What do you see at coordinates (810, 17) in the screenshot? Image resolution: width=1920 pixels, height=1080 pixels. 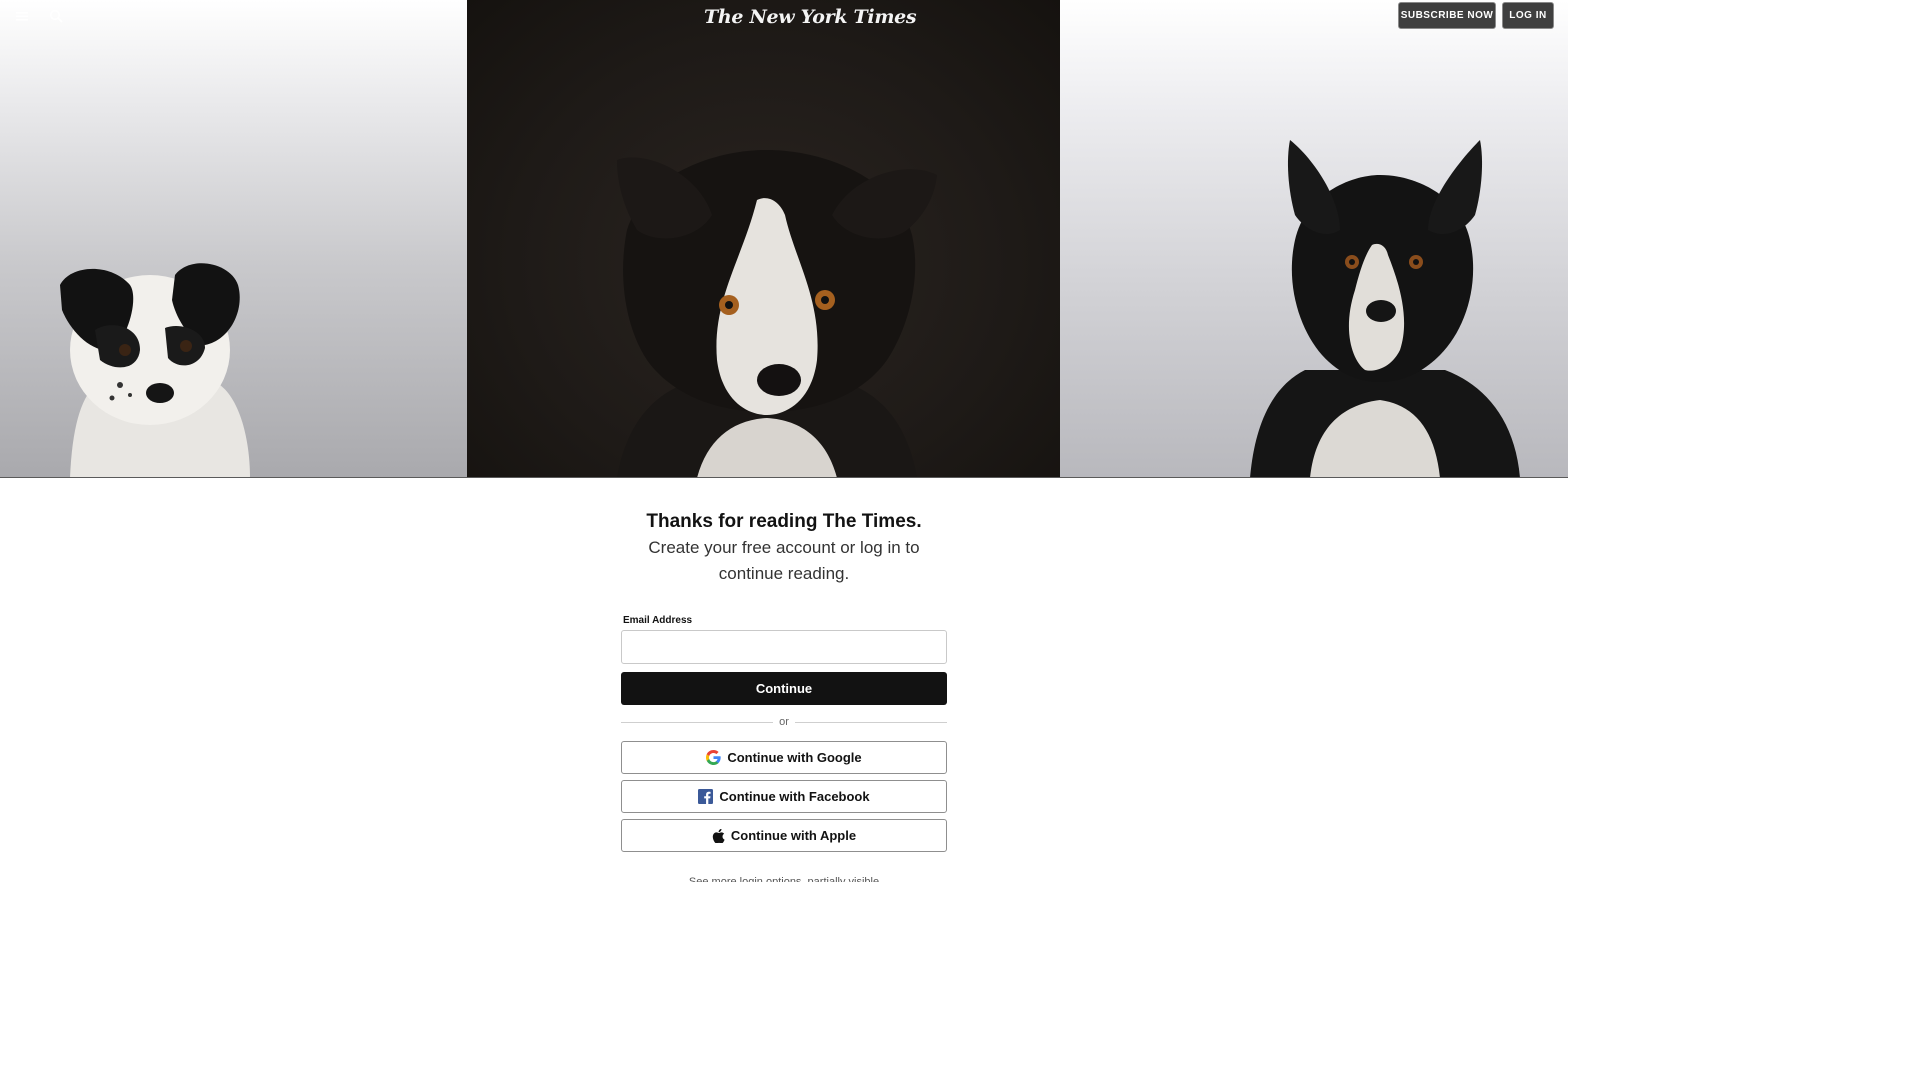 I see `nyt-logo: The New York Times` at bounding box center [810, 17].